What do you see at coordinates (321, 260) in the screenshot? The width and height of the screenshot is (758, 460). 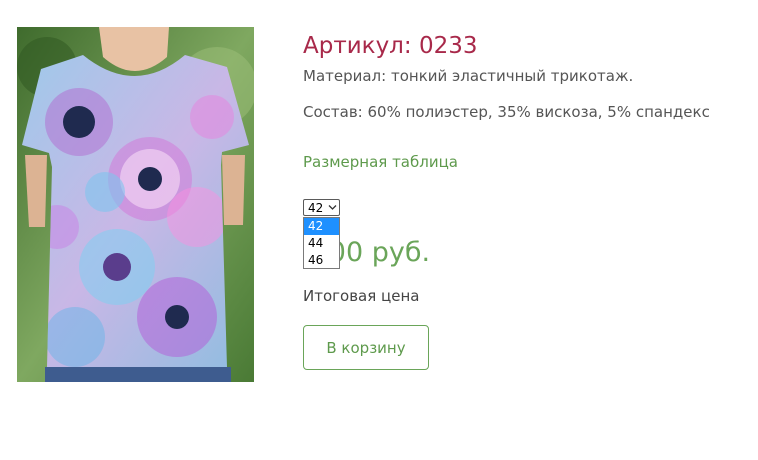 I see `size-option: 46` at bounding box center [321, 260].